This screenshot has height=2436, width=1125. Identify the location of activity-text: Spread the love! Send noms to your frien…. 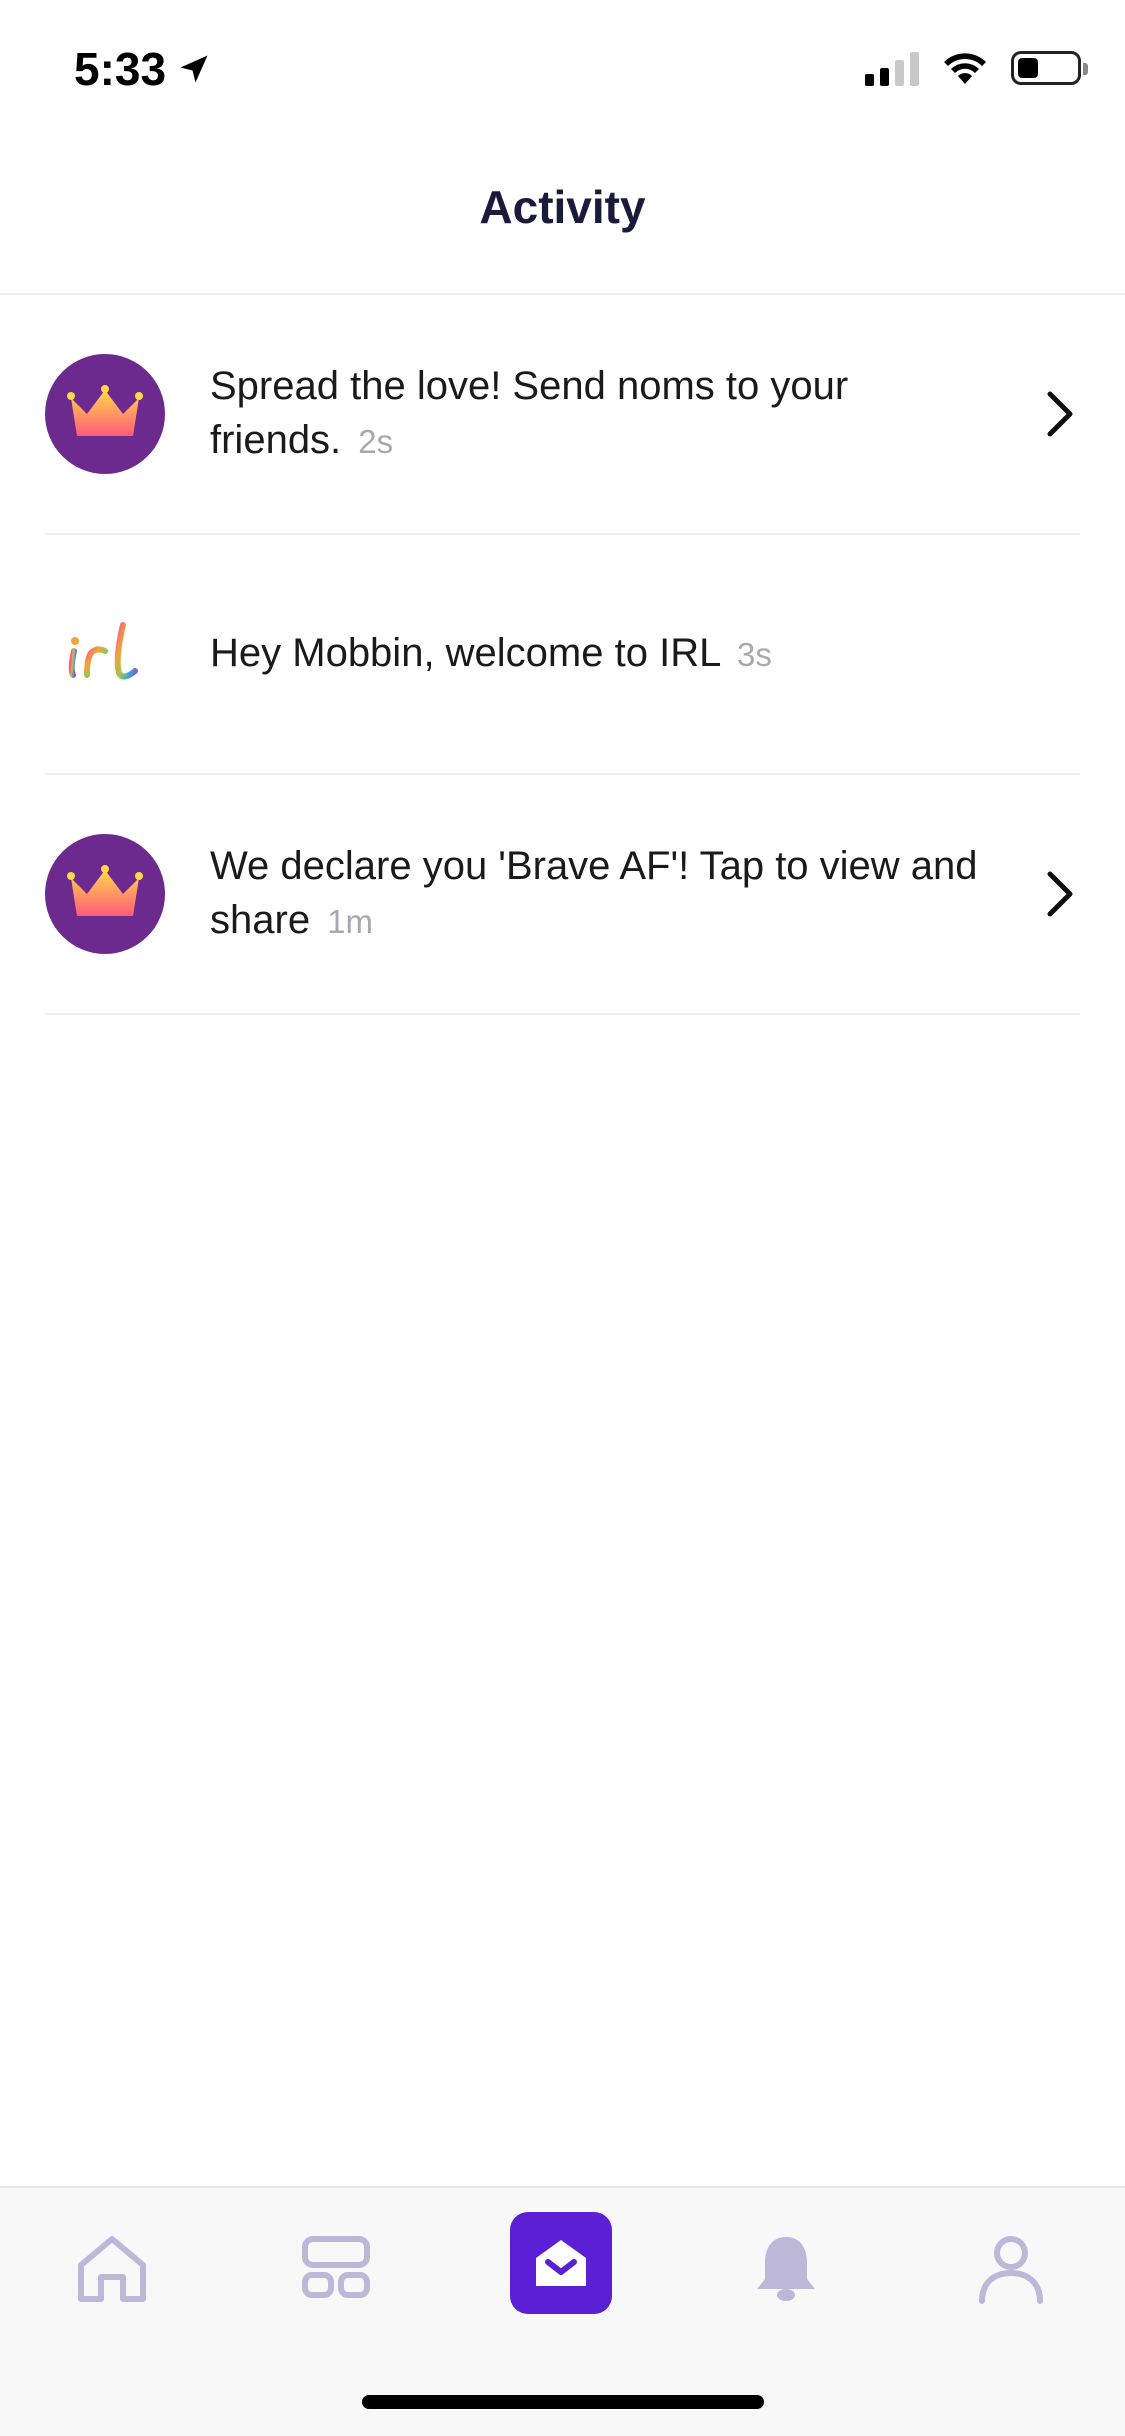
(529, 413).